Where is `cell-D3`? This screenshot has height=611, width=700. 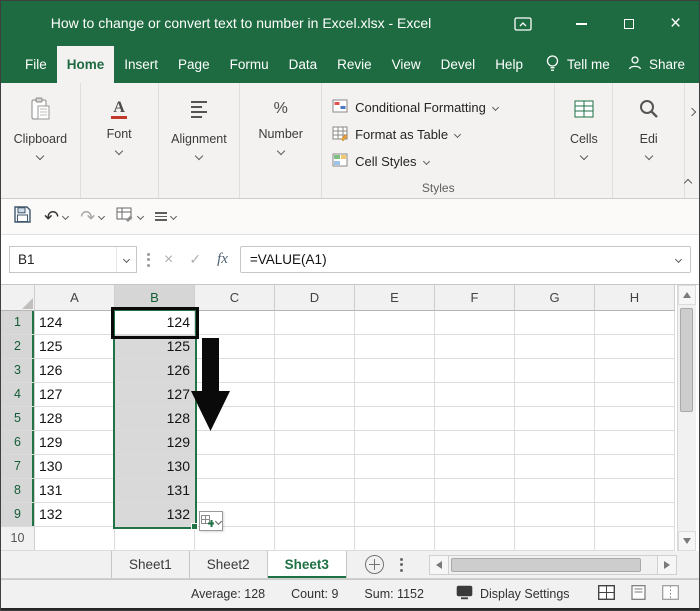 cell-D3 is located at coordinates (315, 371).